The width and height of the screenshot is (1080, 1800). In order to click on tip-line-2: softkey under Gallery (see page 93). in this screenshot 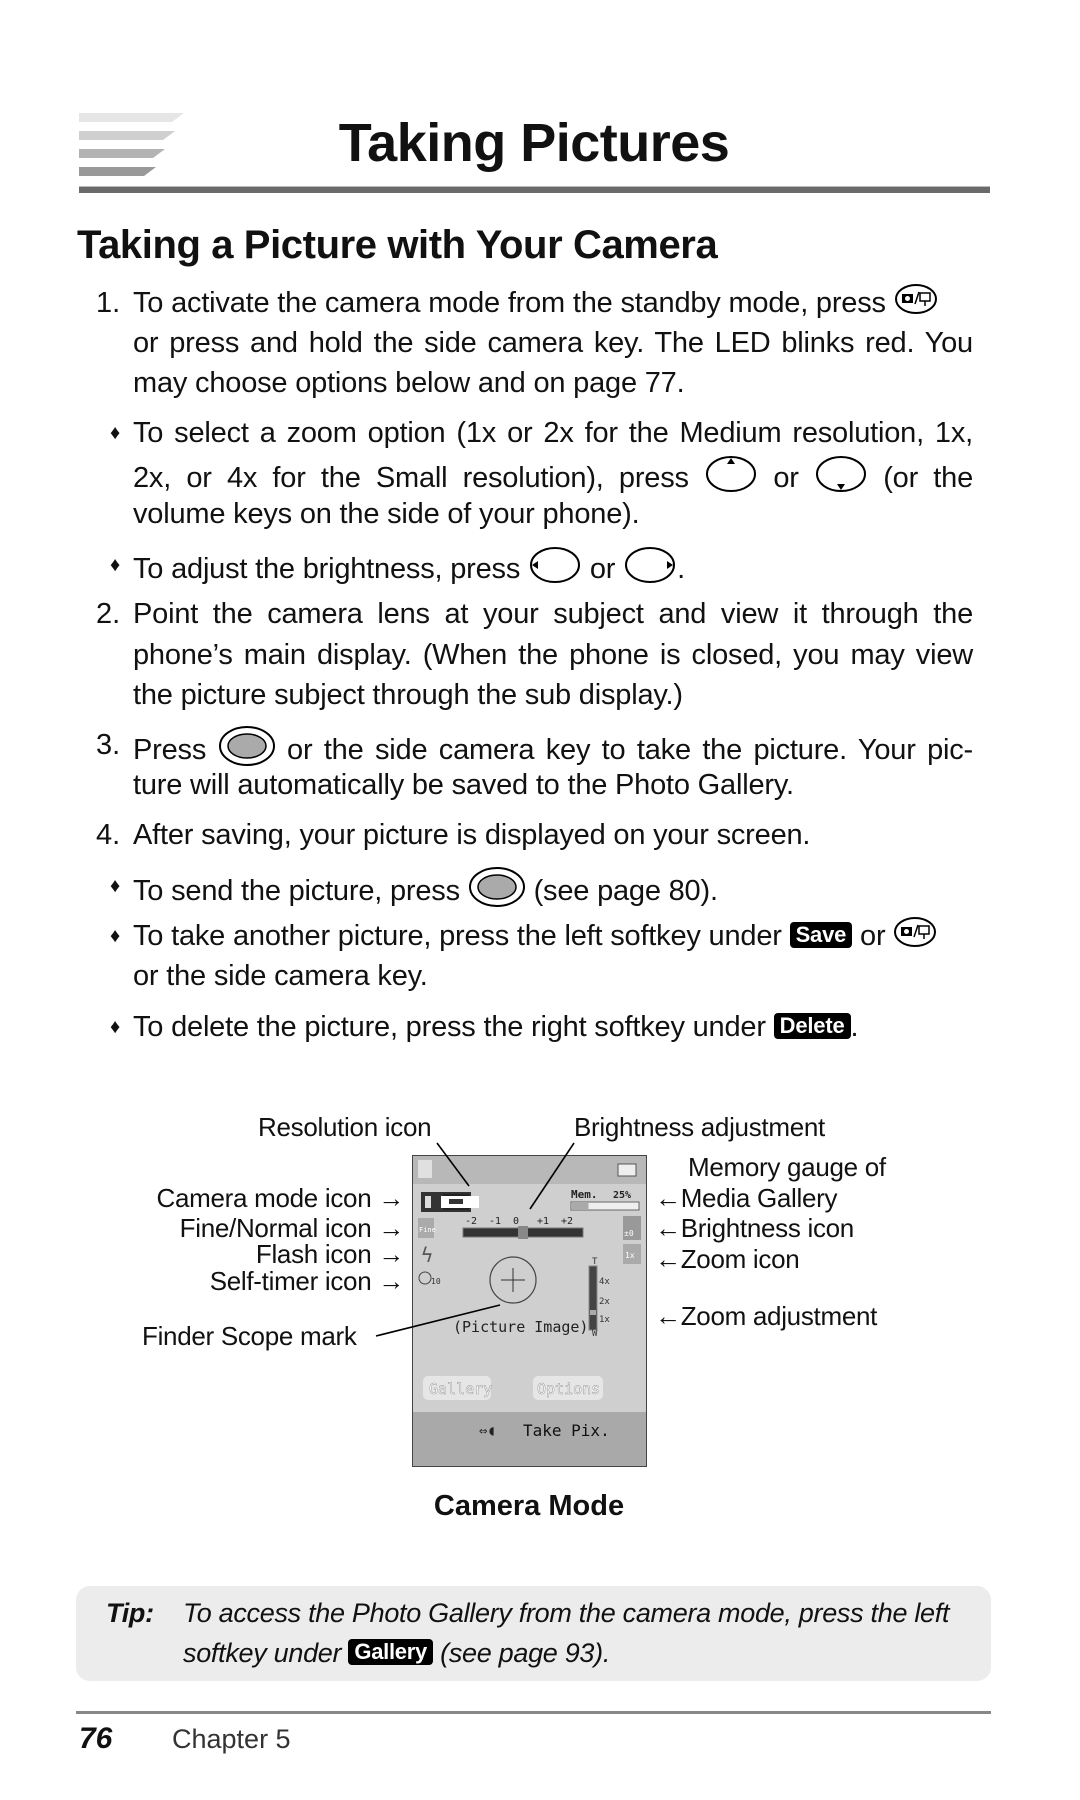, I will do `click(396, 1653)`.